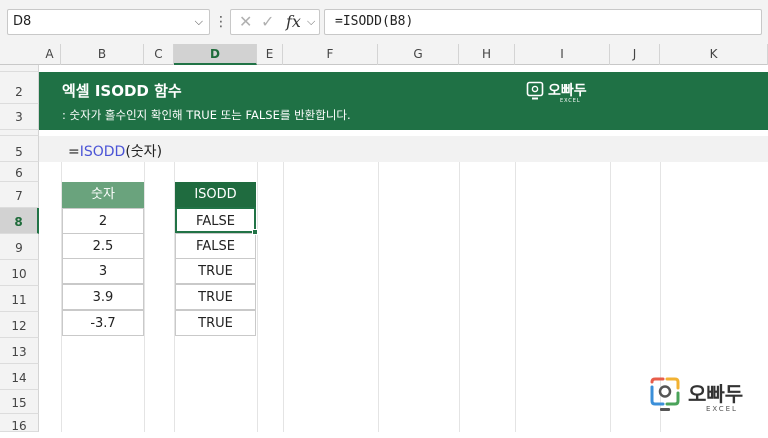 This screenshot has height=438, width=768. Describe the element at coordinates (635, 54) in the screenshot. I see `column-header-j: J` at that location.